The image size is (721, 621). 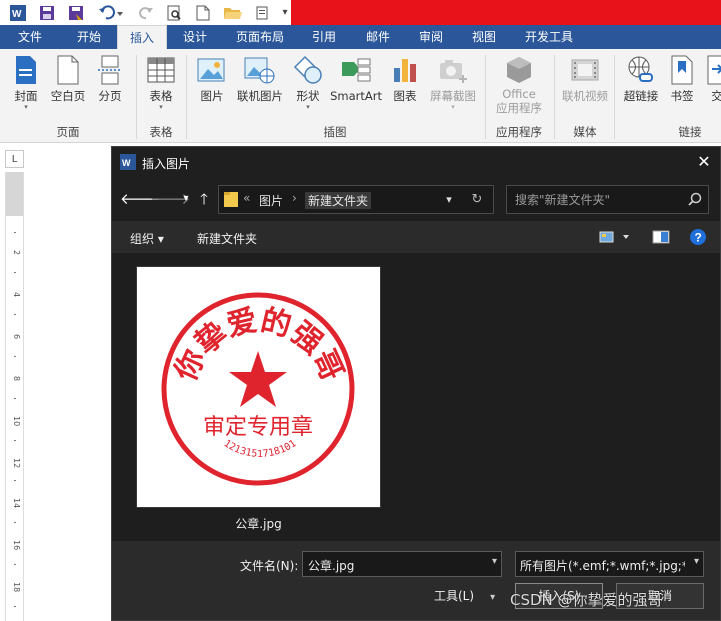 What do you see at coordinates (308, 70) in the screenshot?
I see `shapes-icon` at bounding box center [308, 70].